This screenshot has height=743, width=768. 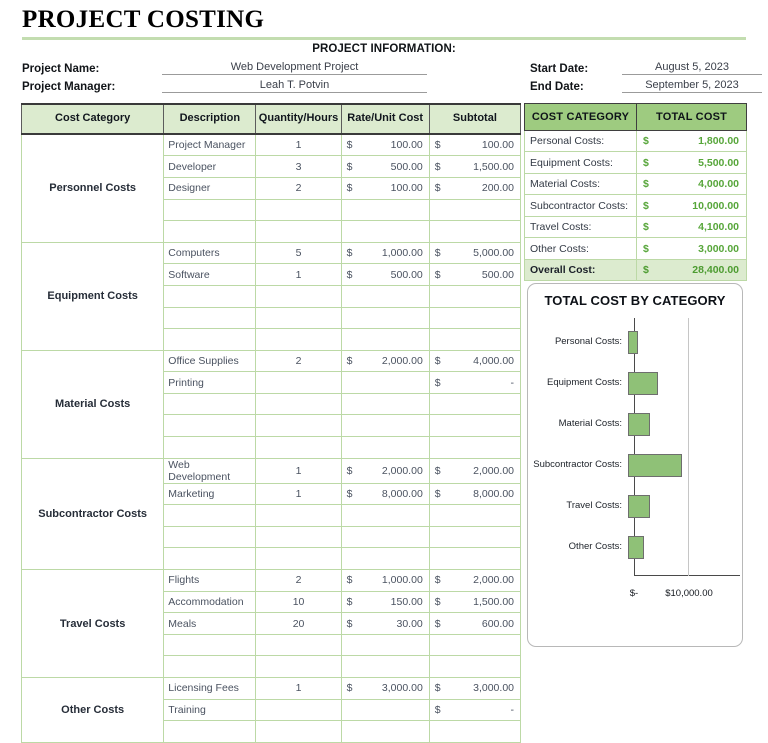 What do you see at coordinates (210, 361) in the screenshot?
I see `description-cell: Office Supplies` at bounding box center [210, 361].